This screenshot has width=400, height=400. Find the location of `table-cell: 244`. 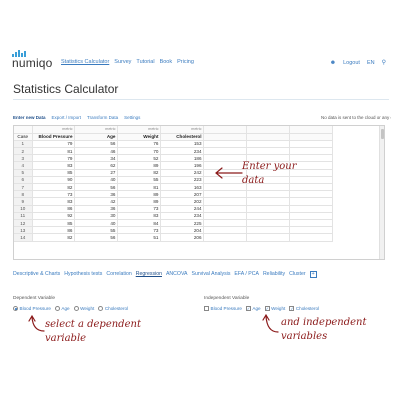

table-cell: 244 is located at coordinates (182, 209).